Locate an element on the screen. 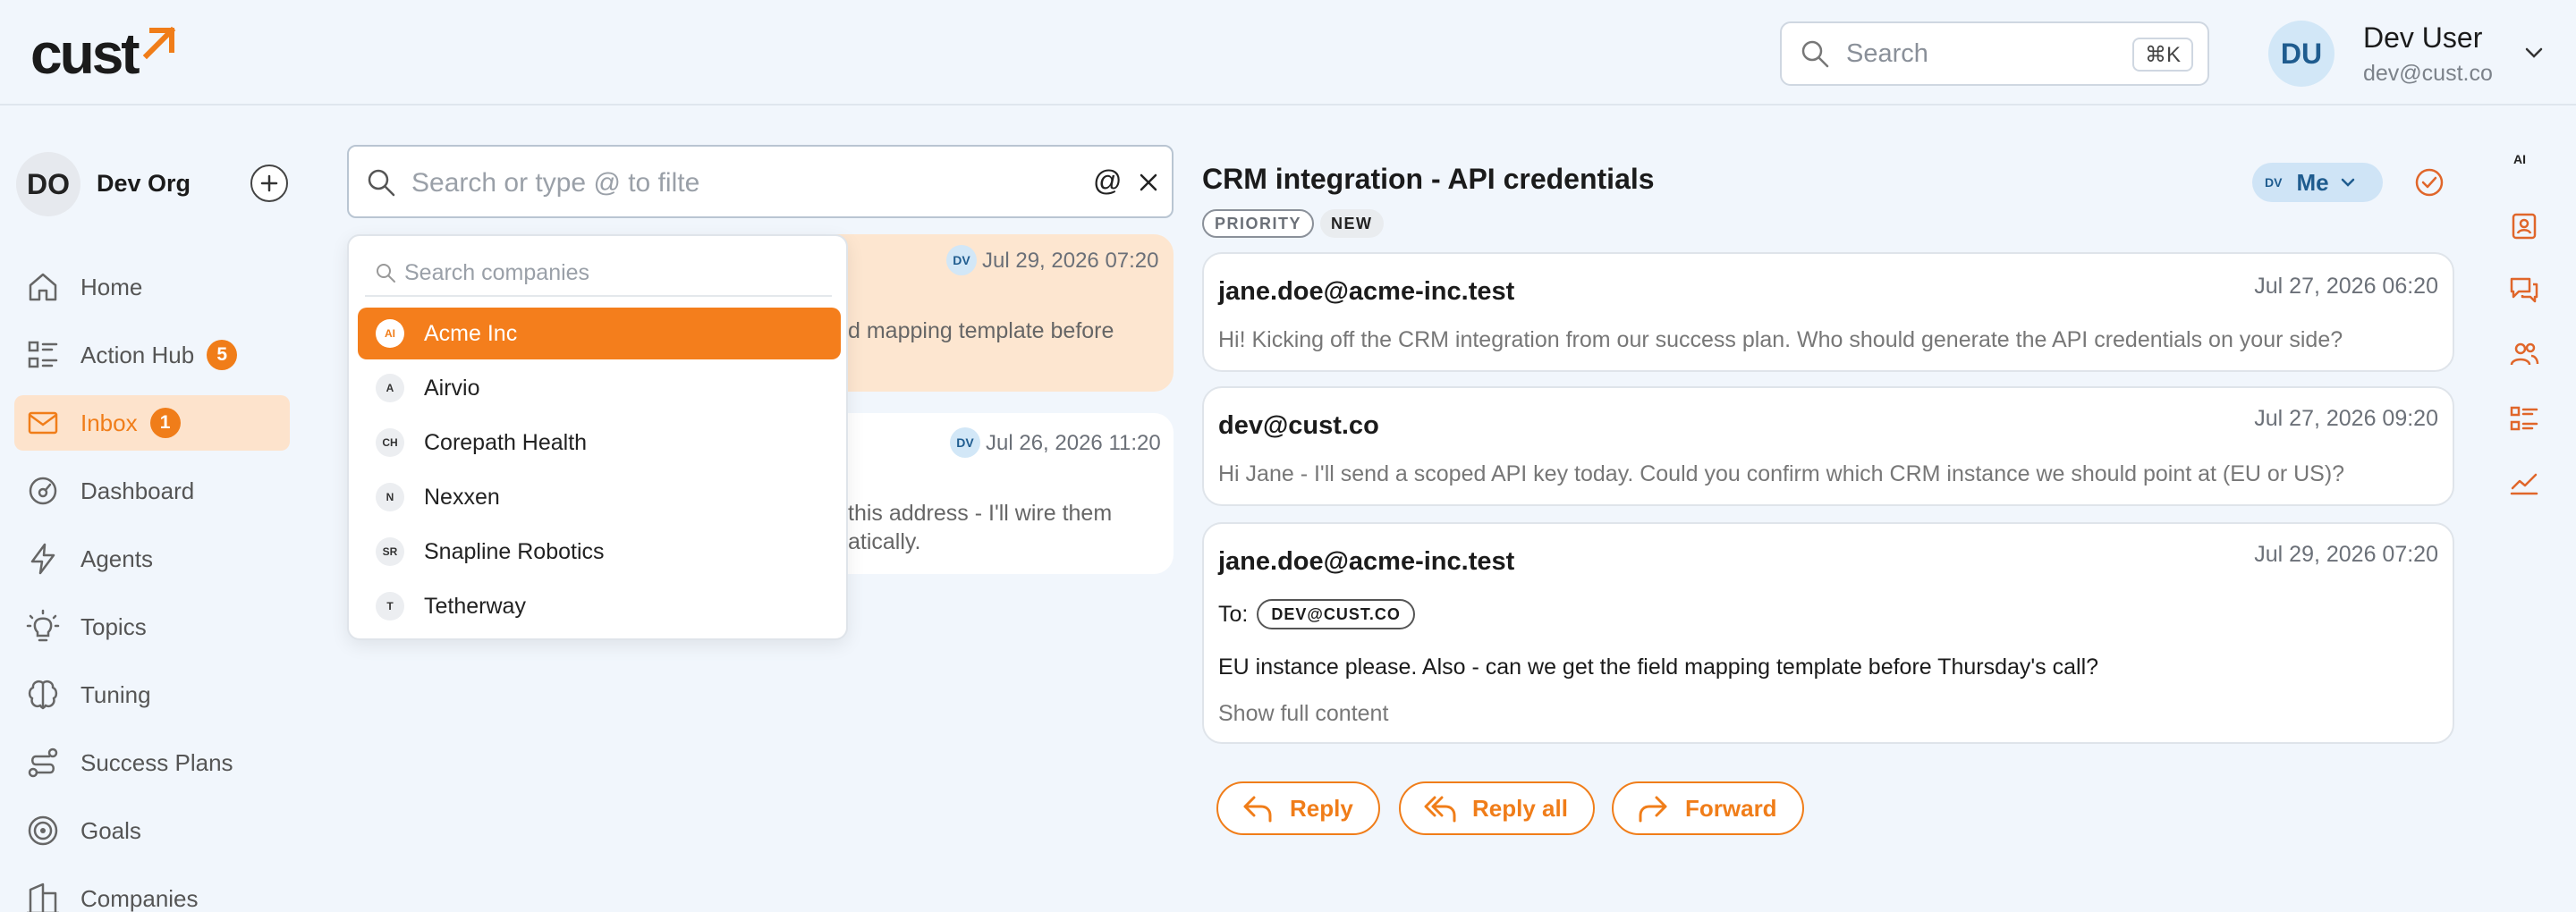 This screenshot has height=912, width=2576. inbox-filter-input: Search or type @ to filte @ is located at coordinates (760, 182).